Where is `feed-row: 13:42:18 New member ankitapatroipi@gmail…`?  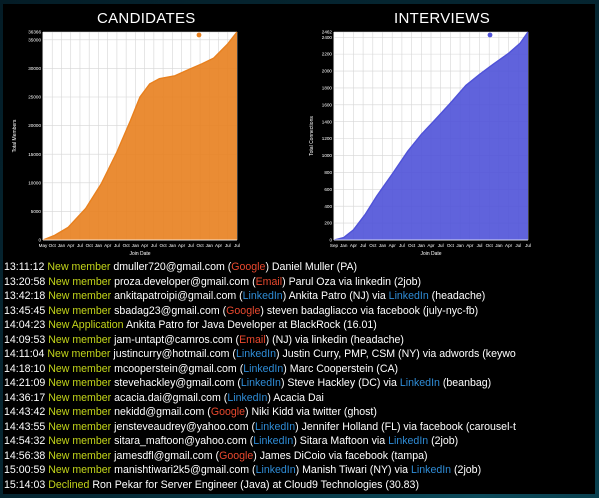
feed-row: 13:42:18 New member ankitapatroipi@gmail… is located at coordinates (299, 296).